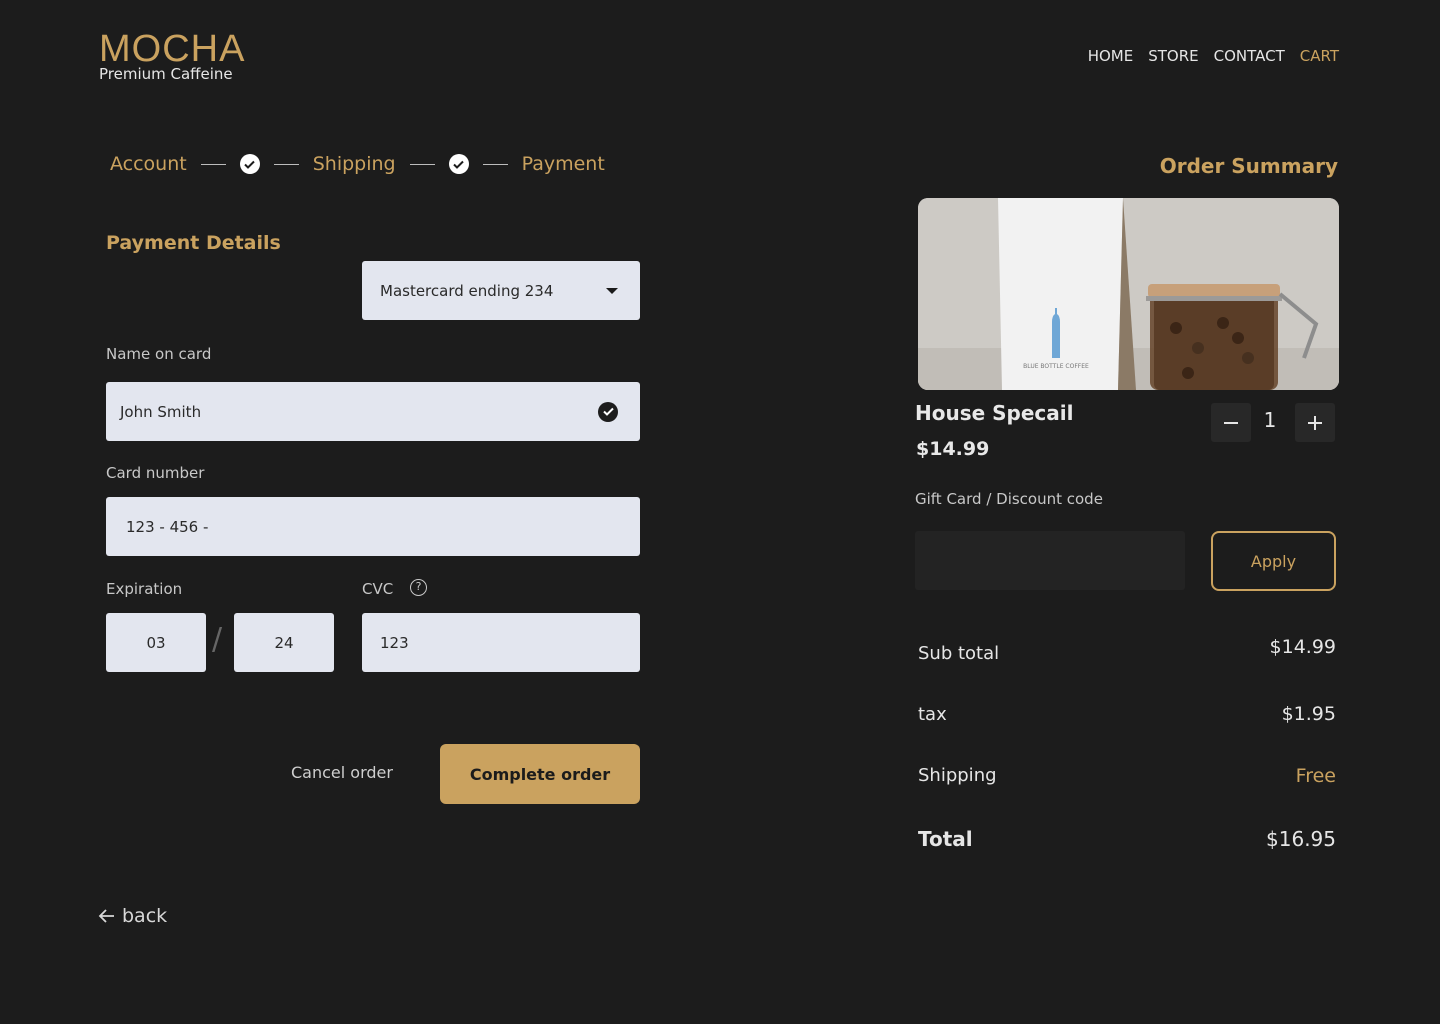 This screenshot has width=1440, height=1024. Describe the element at coordinates (167, 526) in the screenshot. I see `card-number-value: 123 - 456 -` at that location.